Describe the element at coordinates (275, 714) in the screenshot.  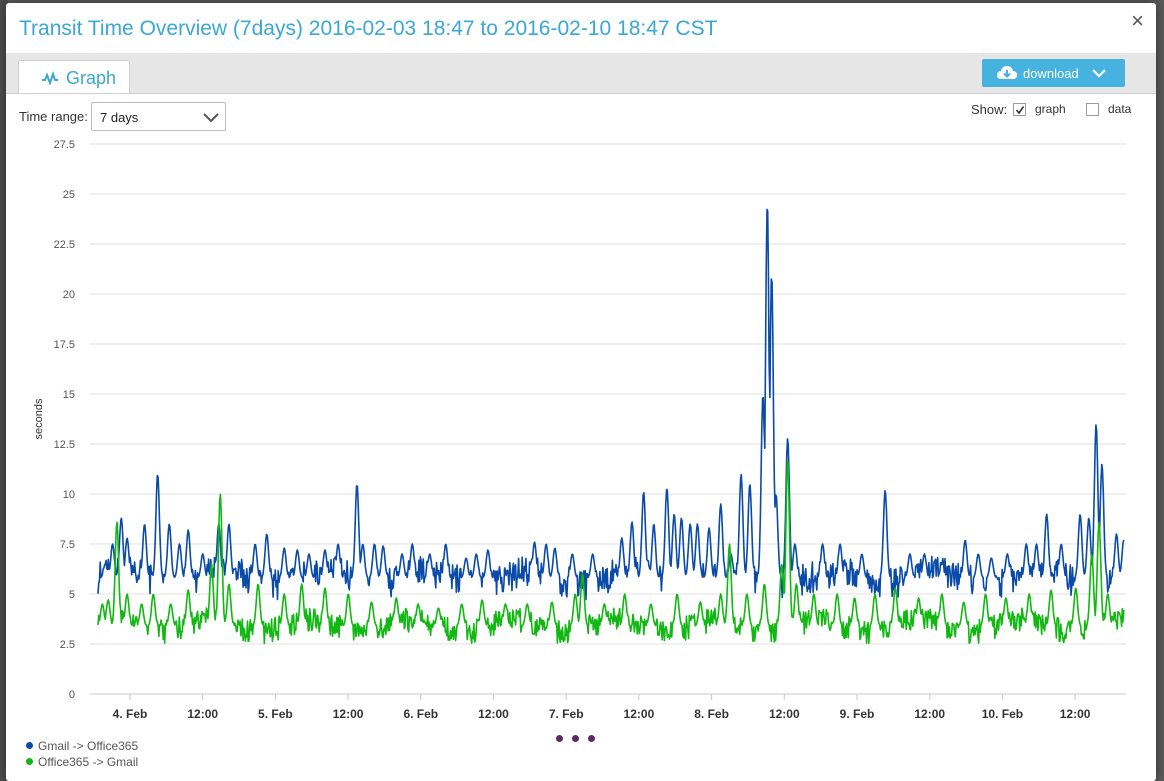
I see `x-tick-label: 5. Feb` at that location.